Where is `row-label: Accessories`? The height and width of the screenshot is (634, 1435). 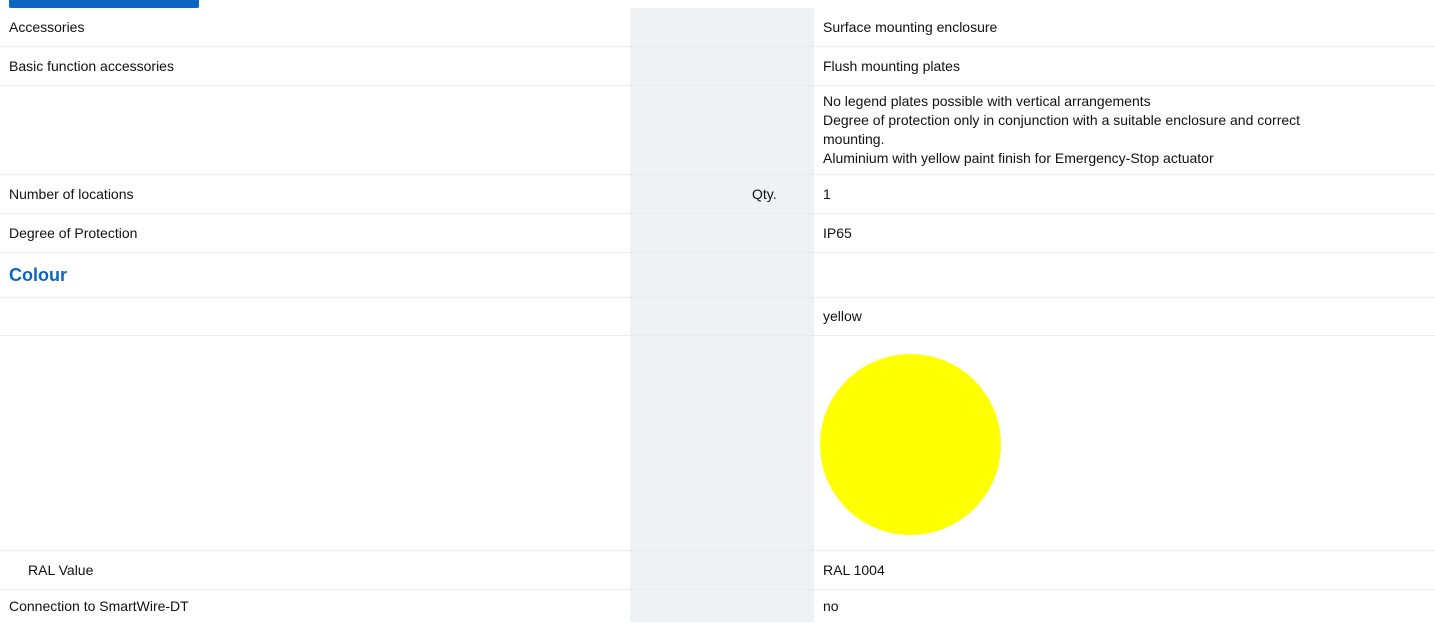
row-label: Accessories is located at coordinates (315, 27).